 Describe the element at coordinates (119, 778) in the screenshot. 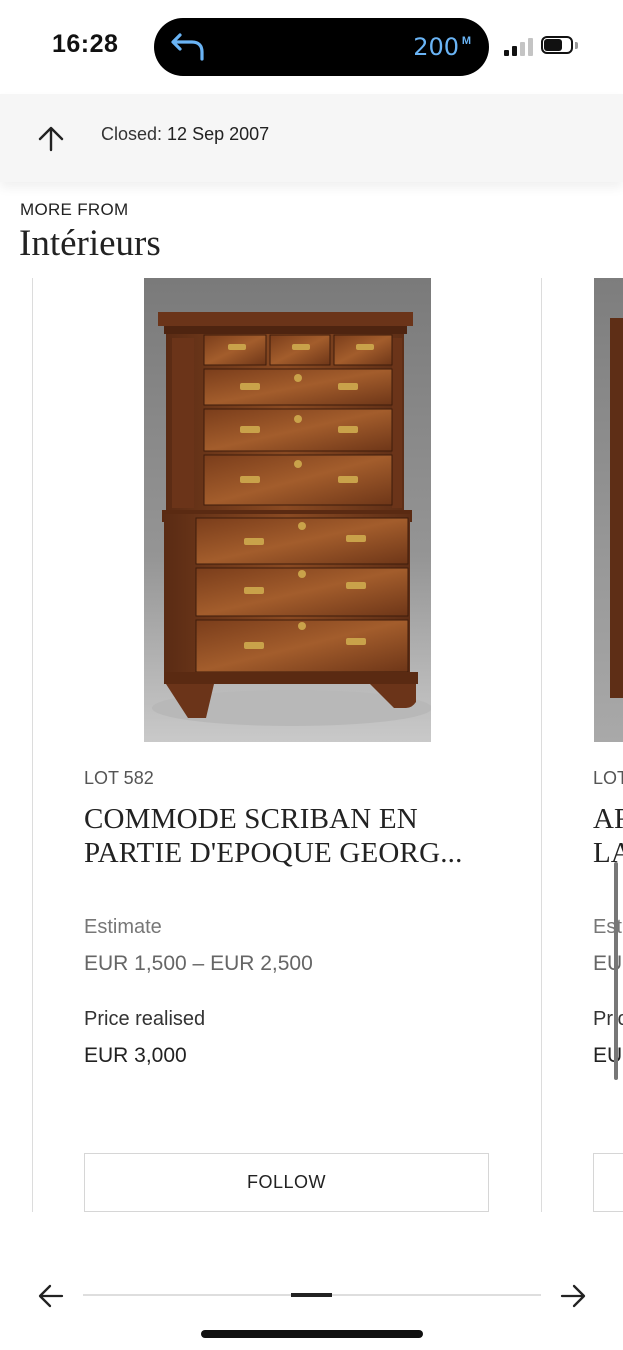

I see `lot-number: LOT 582` at that location.